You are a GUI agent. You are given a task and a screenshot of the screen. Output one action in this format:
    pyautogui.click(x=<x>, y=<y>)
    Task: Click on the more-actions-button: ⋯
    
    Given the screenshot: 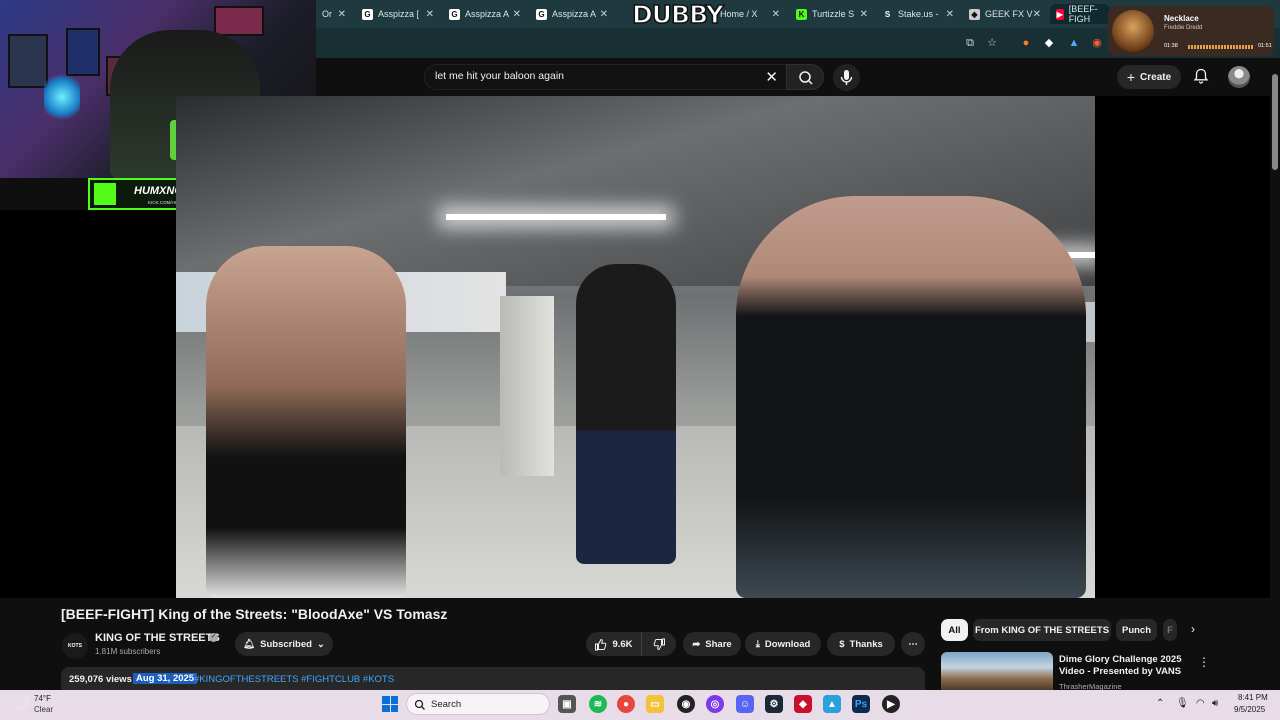 What is the action you would take?
    pyautogui.click(x=913, y=644)
    